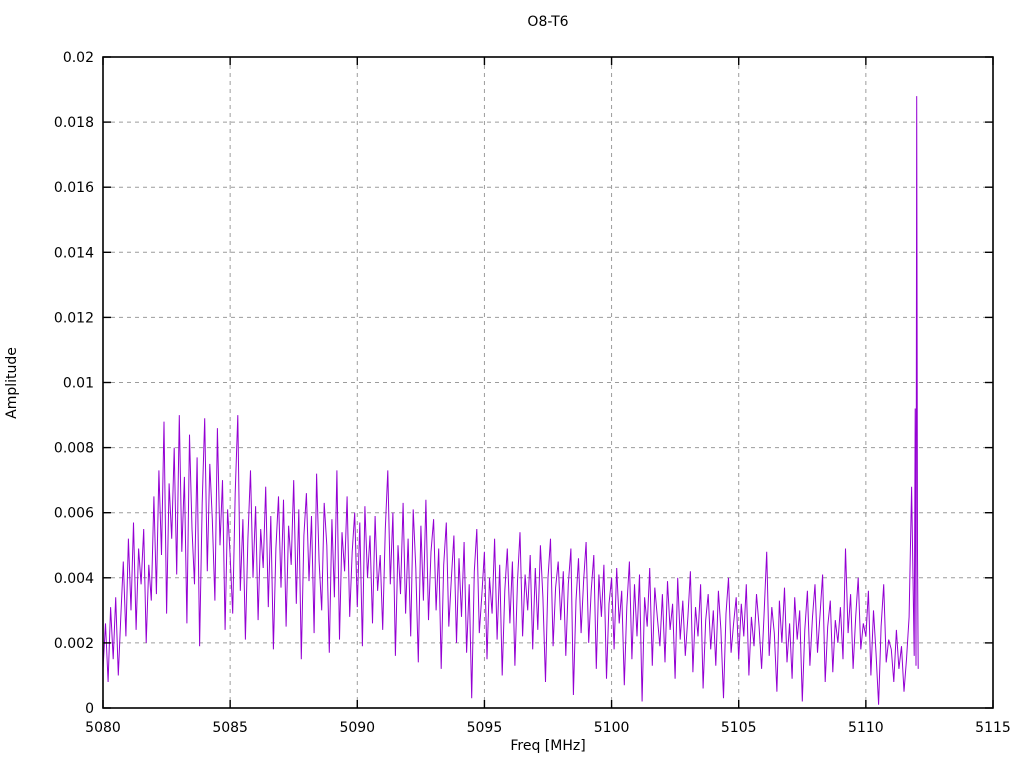 This screenshot has height=772, width=1024. Describe the element at coordinates (993, 728) in the screenshot. I see `x-tick-label: 5115` at that location.